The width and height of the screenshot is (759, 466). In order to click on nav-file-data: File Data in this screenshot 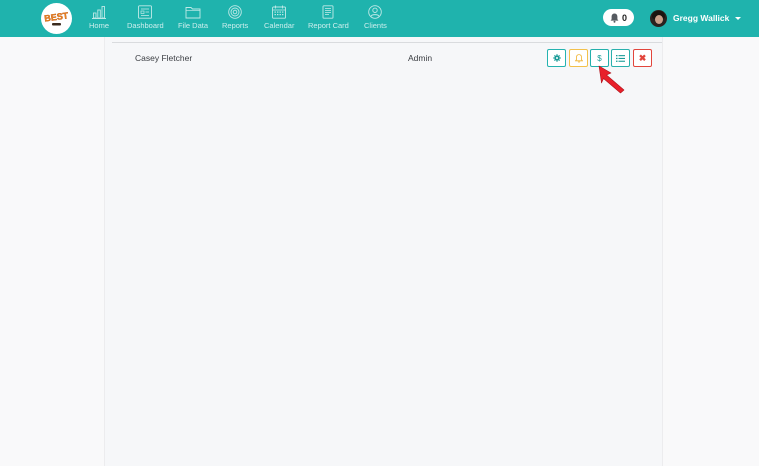, I will do `click(193, 20)`.